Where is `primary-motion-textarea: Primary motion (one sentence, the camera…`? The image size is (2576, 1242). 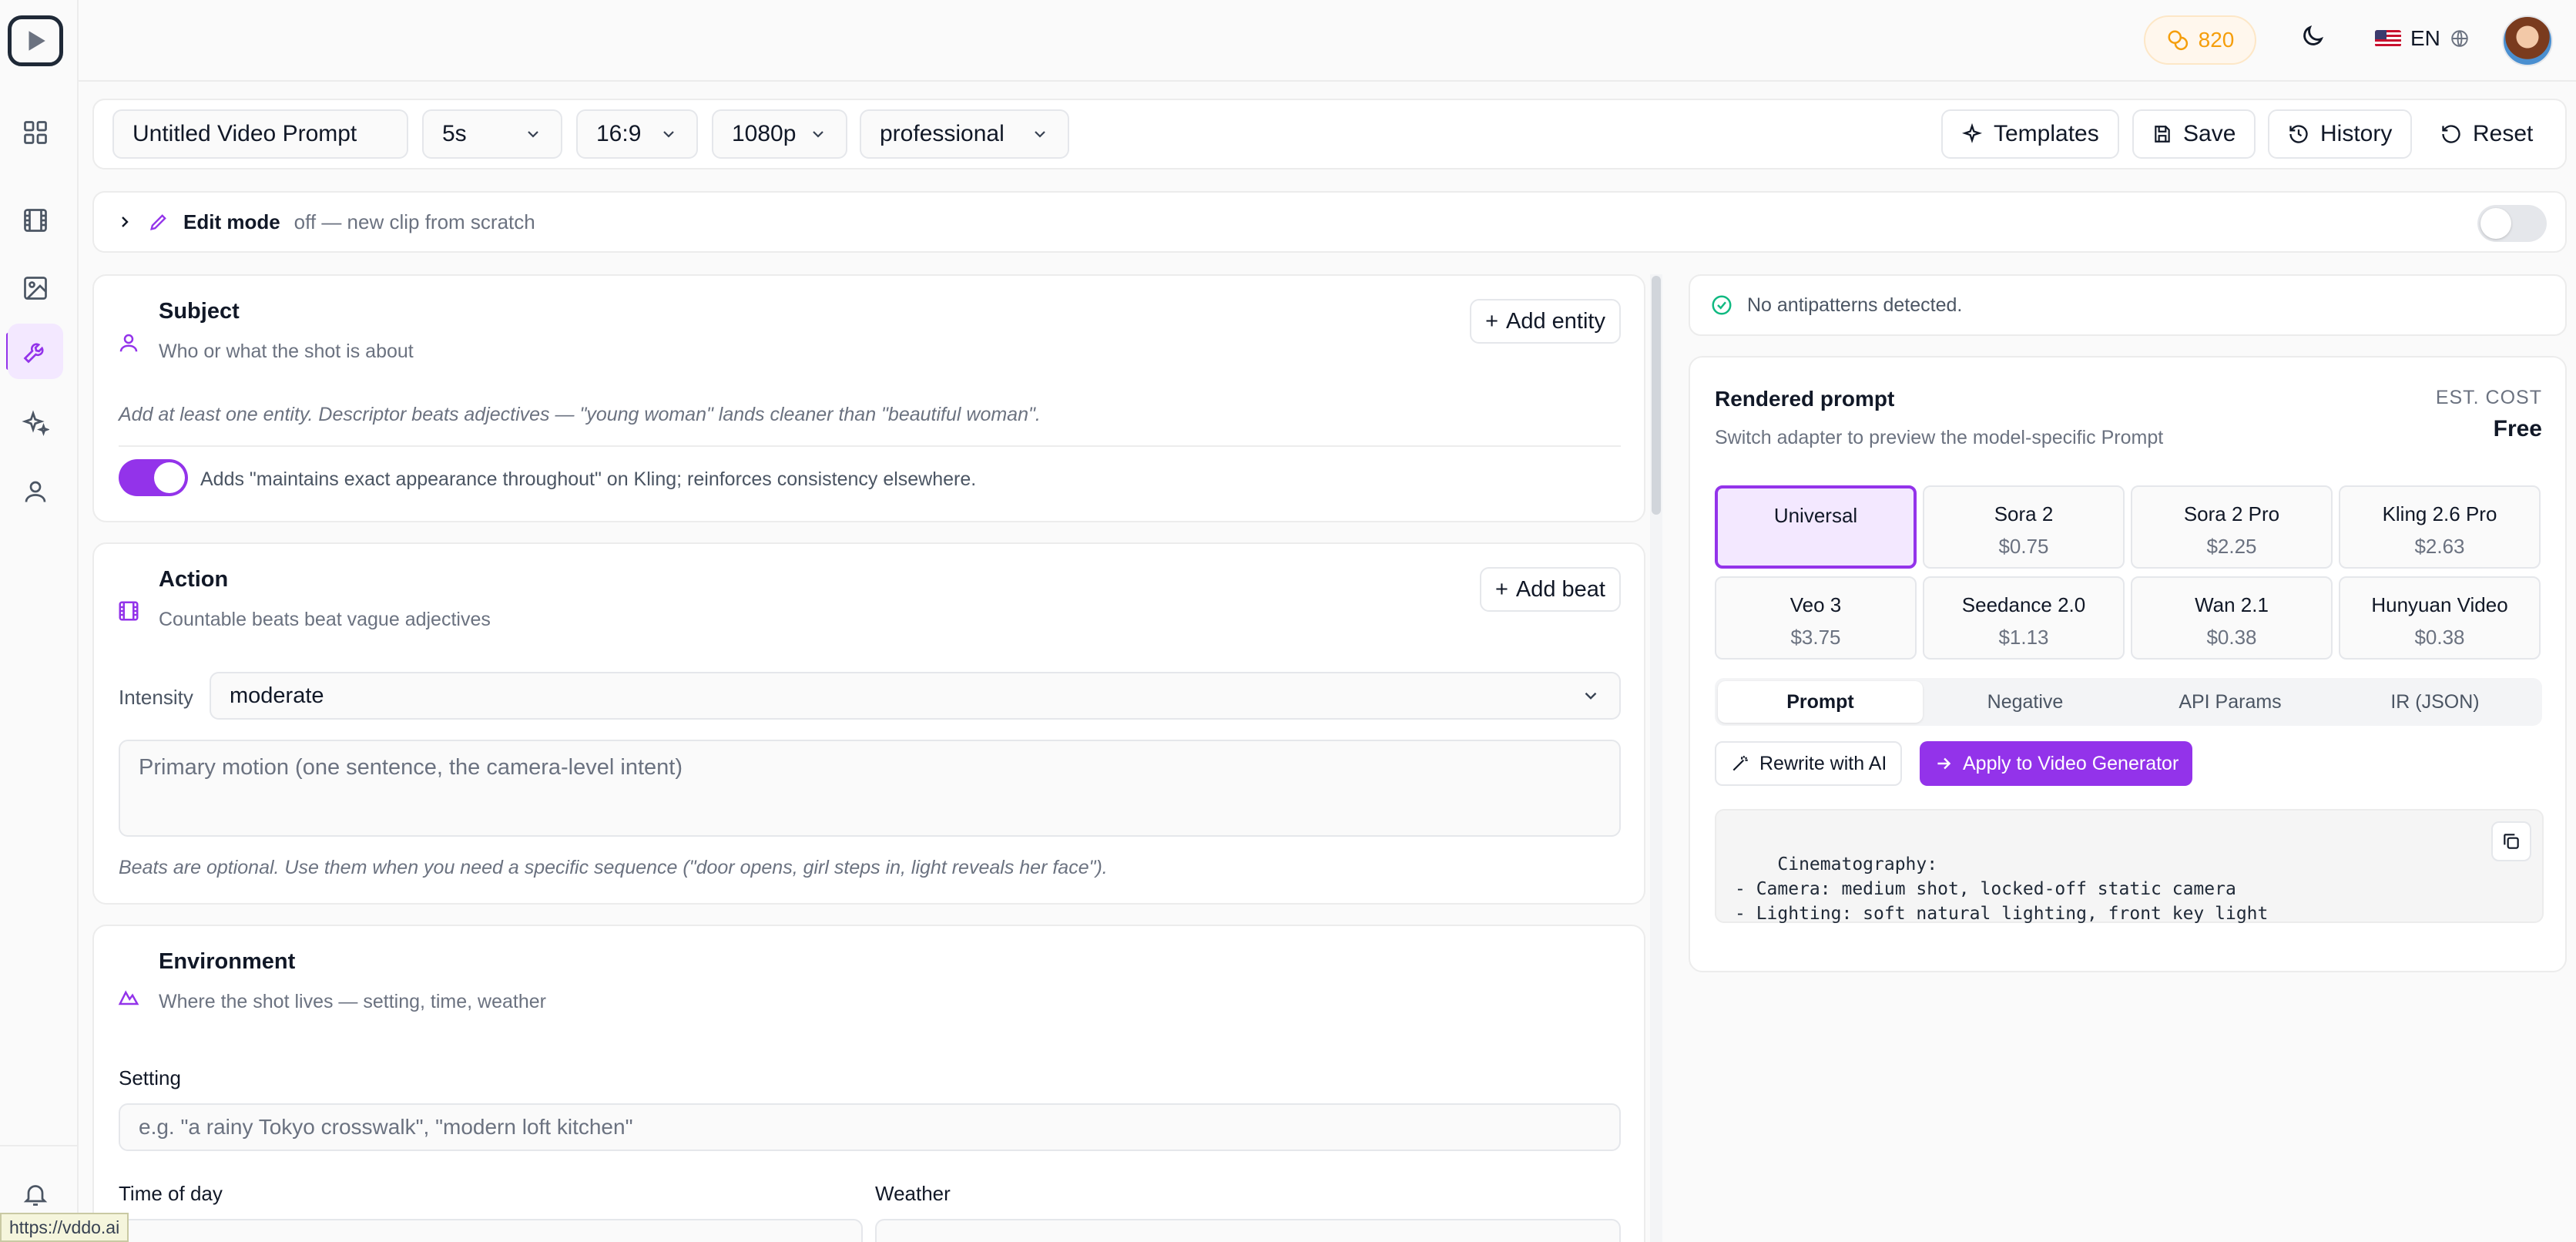 primary-motion-textarea: Primary motion (one sentence, the camera… is located at coordinates (870, 788).